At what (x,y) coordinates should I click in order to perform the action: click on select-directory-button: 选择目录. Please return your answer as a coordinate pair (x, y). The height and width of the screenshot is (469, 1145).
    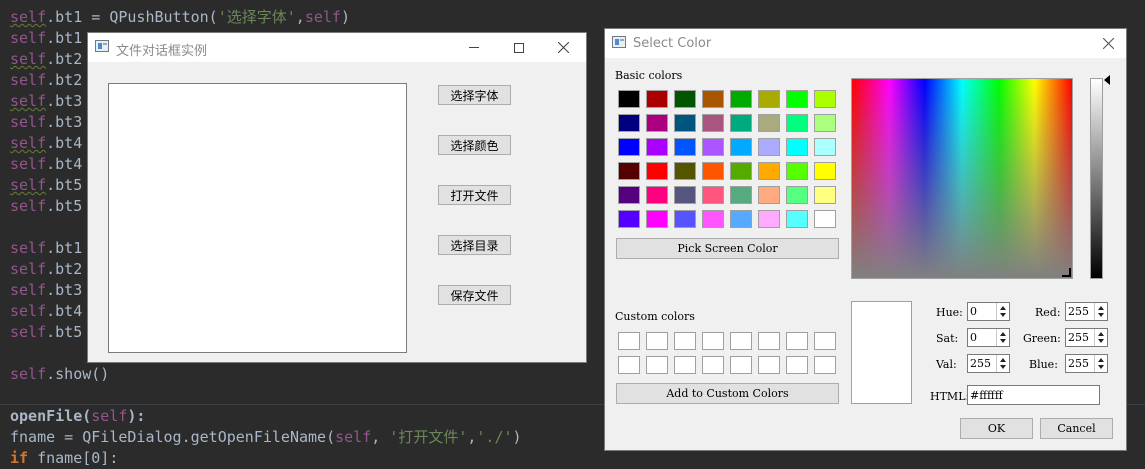
    Looking at the image, I should click on (474, 245).